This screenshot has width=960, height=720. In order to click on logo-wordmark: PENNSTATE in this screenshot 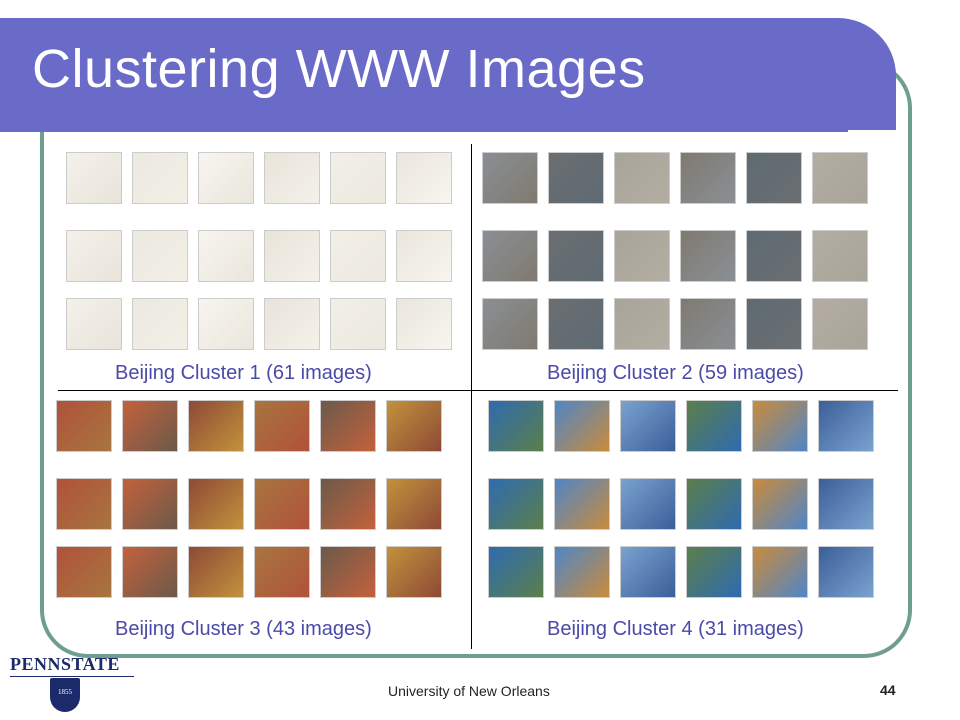, I will do `click(65, 664)`.